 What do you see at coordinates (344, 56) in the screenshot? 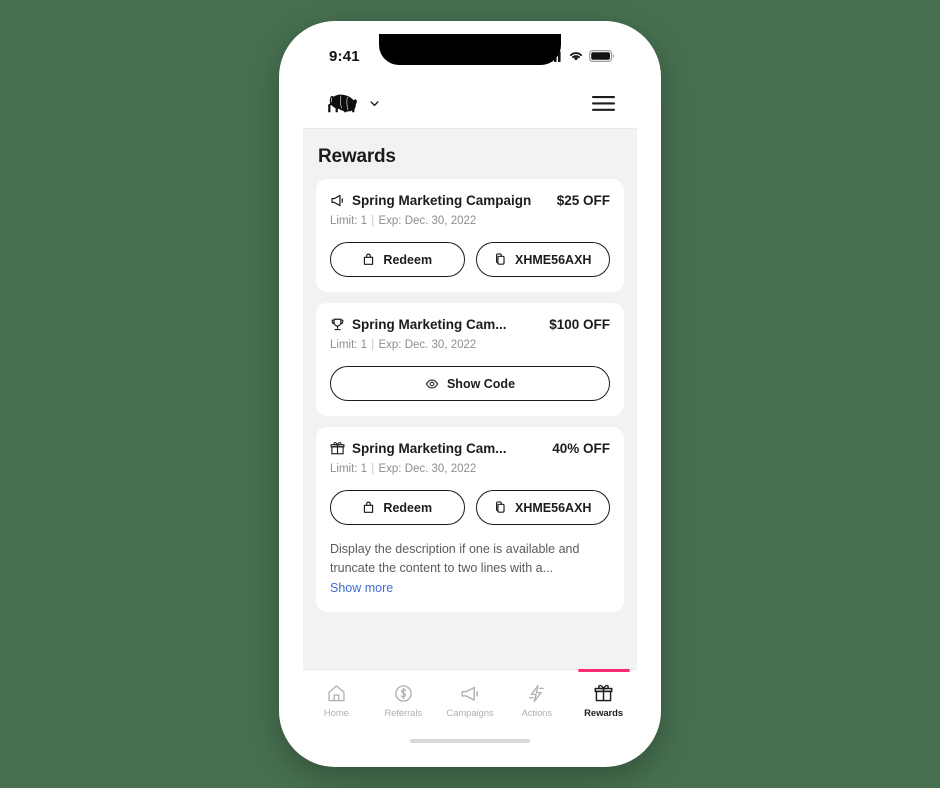
I see `status-time: 9:41` at bounding box center [344, 56].